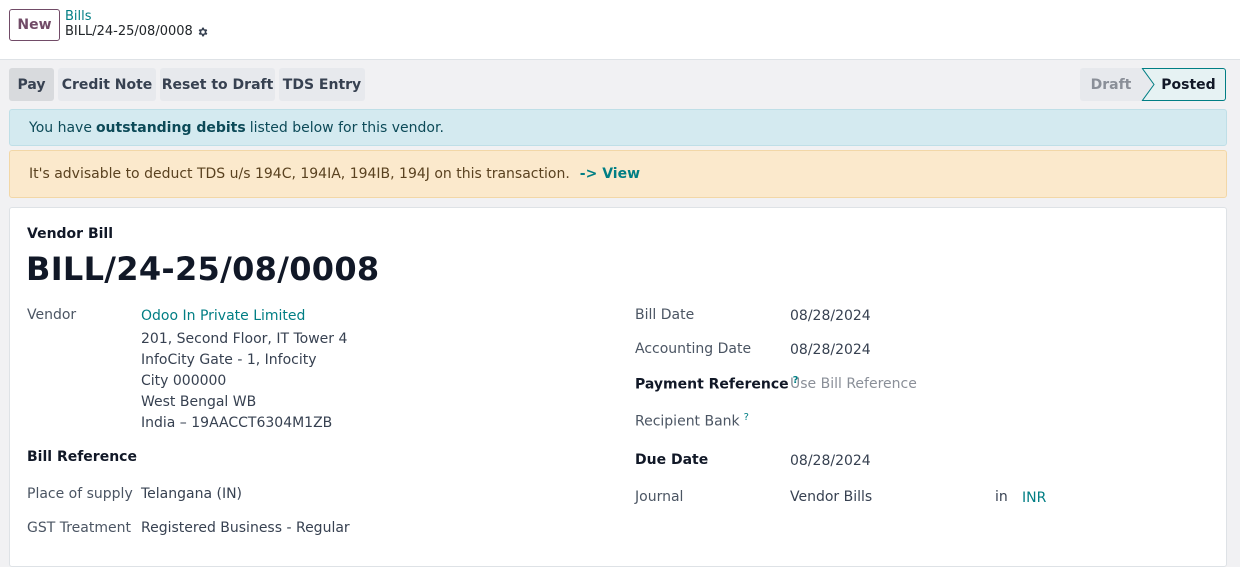 The width and height of the screenshot is (1240, 567). Describe the element at coordinates (31, 84) in the screenshot. I see `pay-button: Pay` at that location.